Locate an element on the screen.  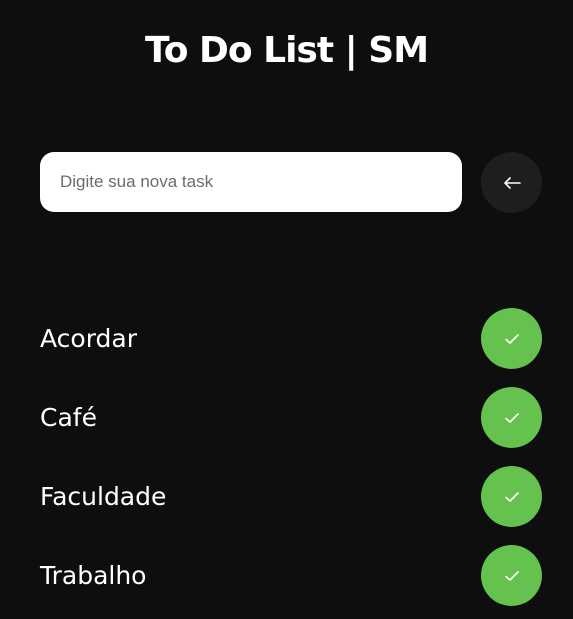
new-task-form is located at coordinates (291, 182).